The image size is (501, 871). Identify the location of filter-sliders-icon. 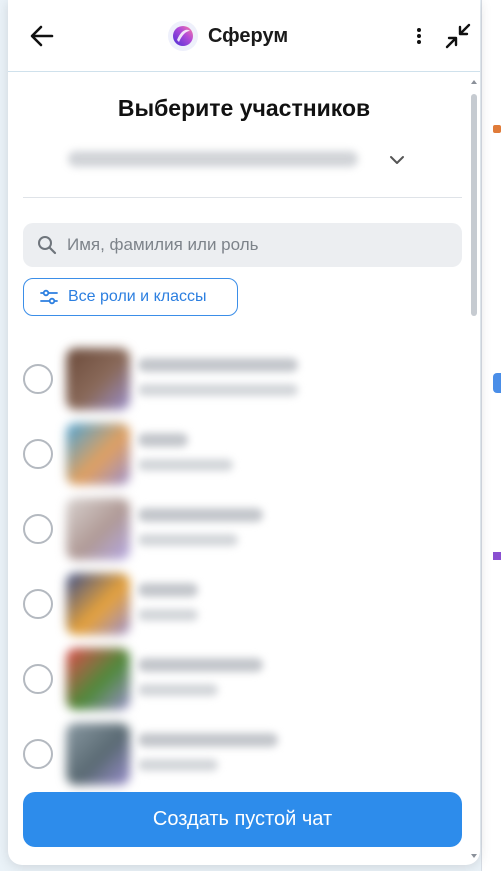
(49, 297).